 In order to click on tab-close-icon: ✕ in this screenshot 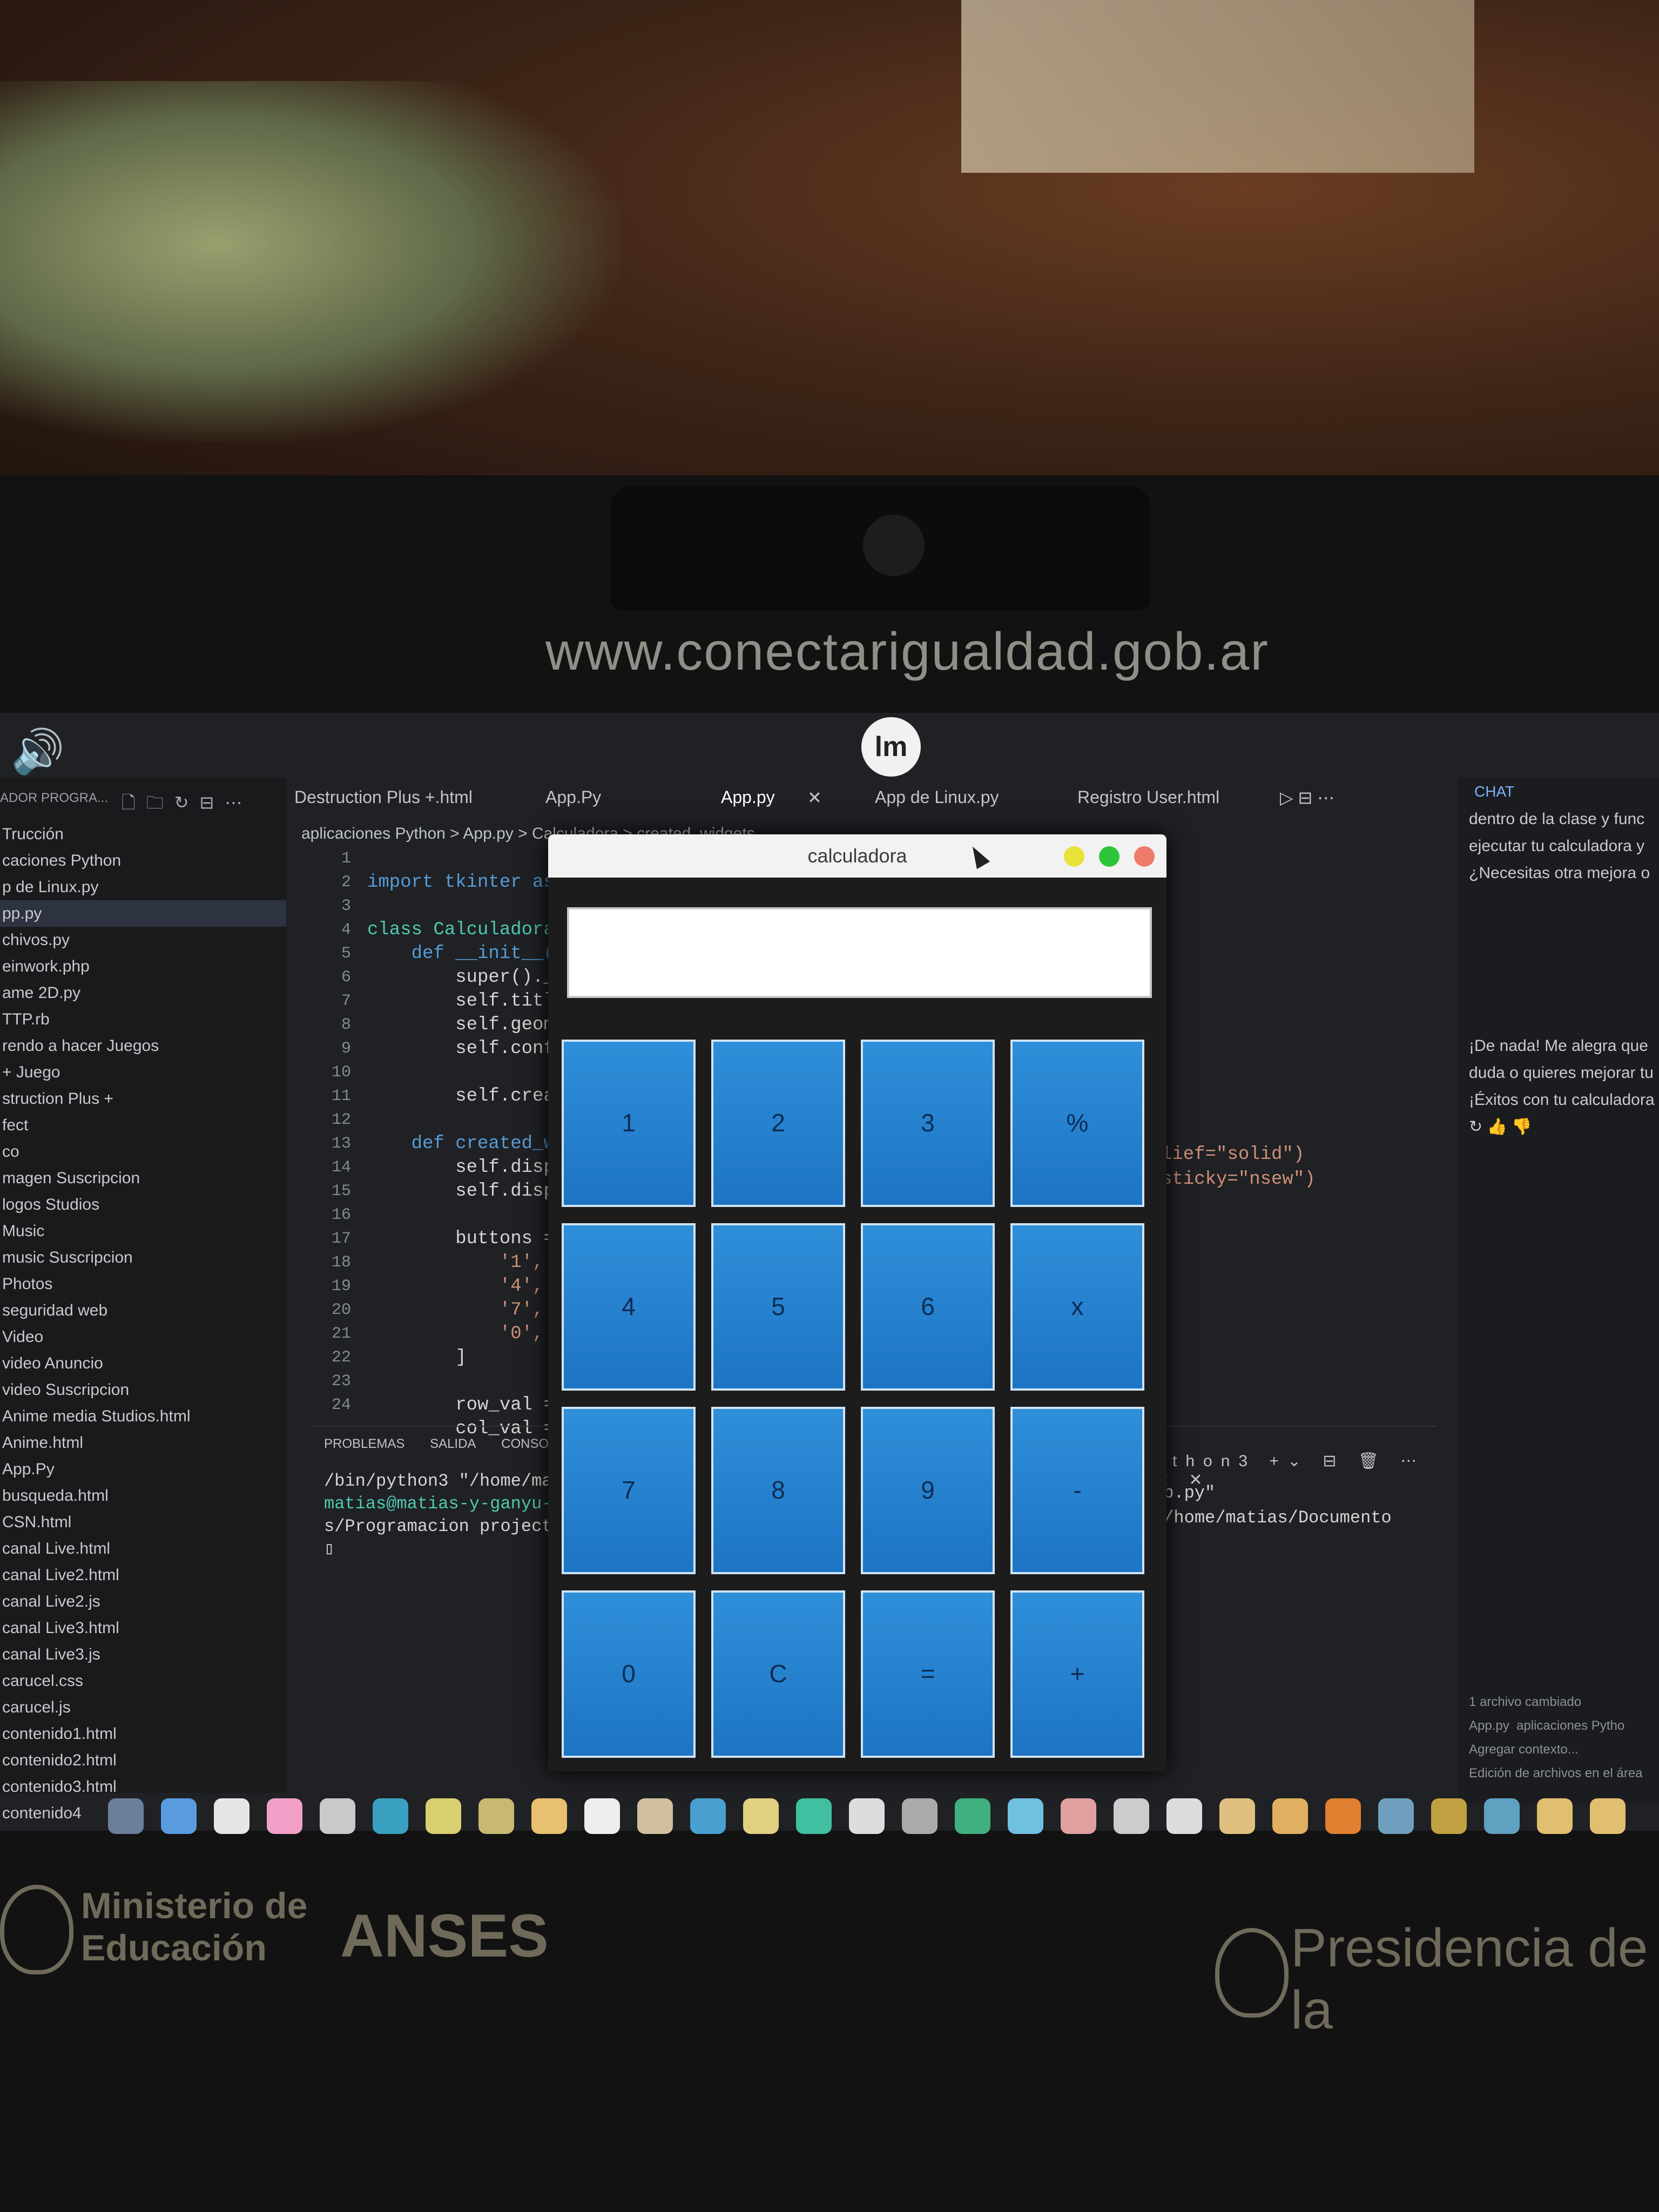, I will do `click(814, 797)`.